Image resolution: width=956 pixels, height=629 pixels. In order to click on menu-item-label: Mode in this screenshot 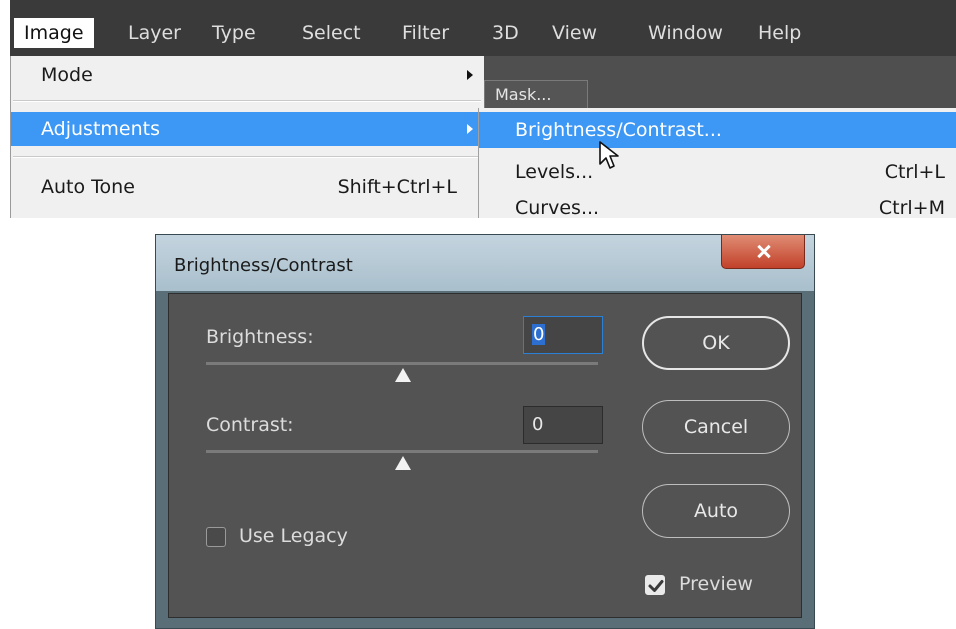, I will do `click(67, 75)`.